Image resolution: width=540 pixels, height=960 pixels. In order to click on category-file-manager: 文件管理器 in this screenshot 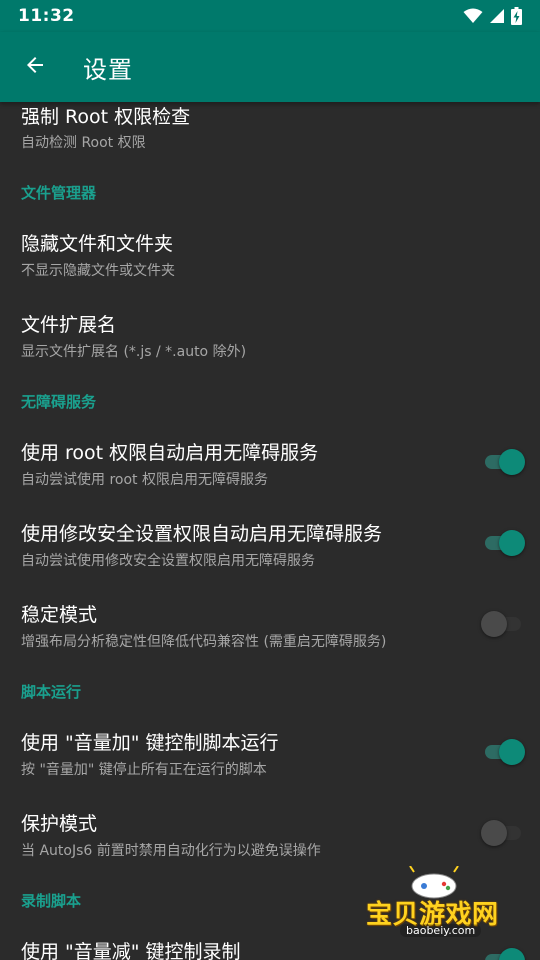, I will do `click(59, 193)`.